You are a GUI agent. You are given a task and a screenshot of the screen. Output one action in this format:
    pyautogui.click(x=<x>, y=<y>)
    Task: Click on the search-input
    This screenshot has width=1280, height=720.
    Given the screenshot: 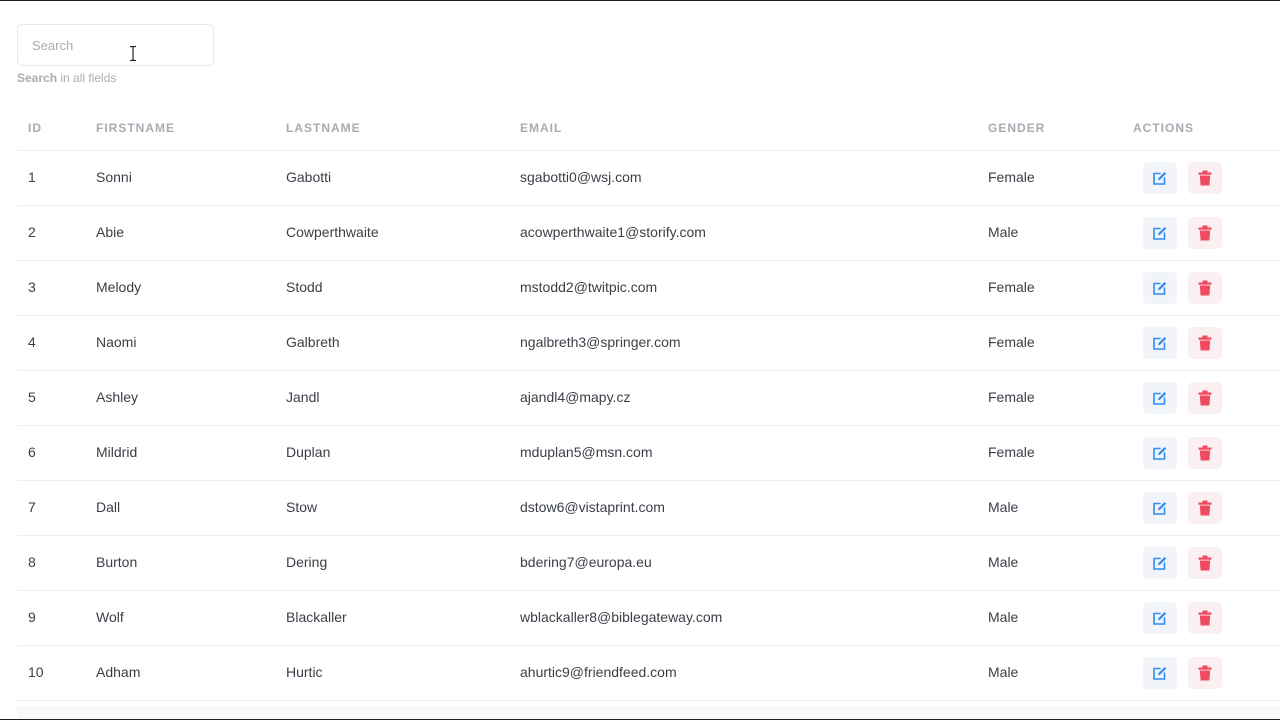 What is the action you would take?
    pyautogui.click(x=115, y=45)
    